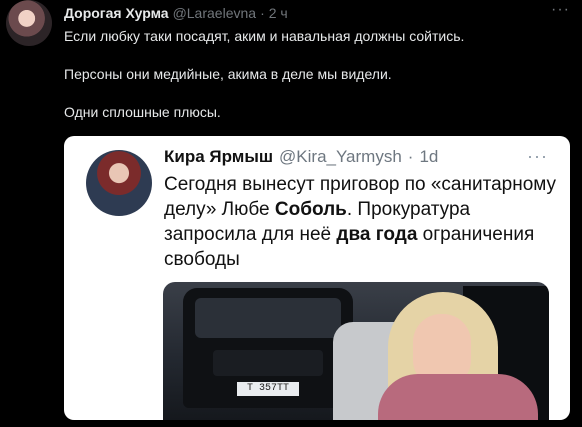 The width and height of the screenshot is (582, 427). Describe the element at coordinates (218, 157) in the screenshot. I see `quoted-author-name: Кира Ярмыш` at that location.